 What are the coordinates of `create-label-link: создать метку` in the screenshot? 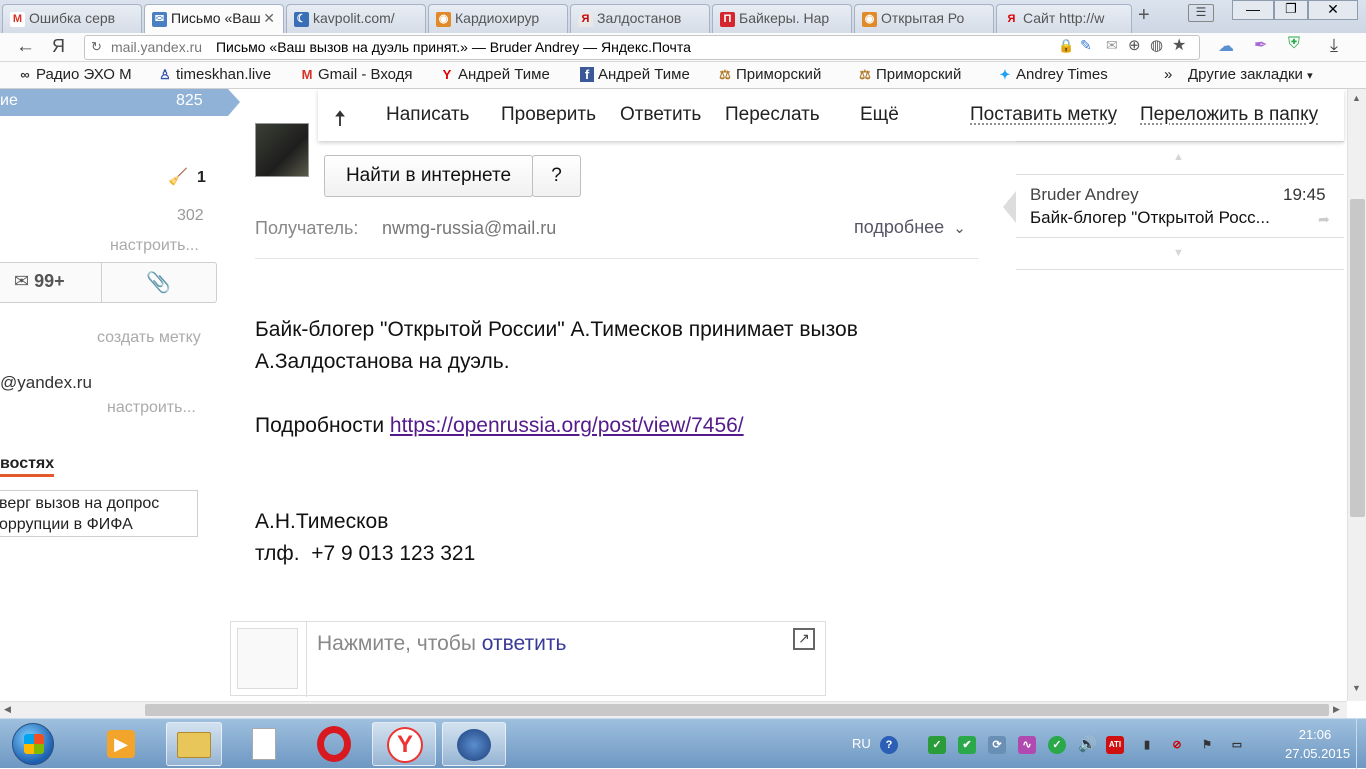 It's located at (149, 338).